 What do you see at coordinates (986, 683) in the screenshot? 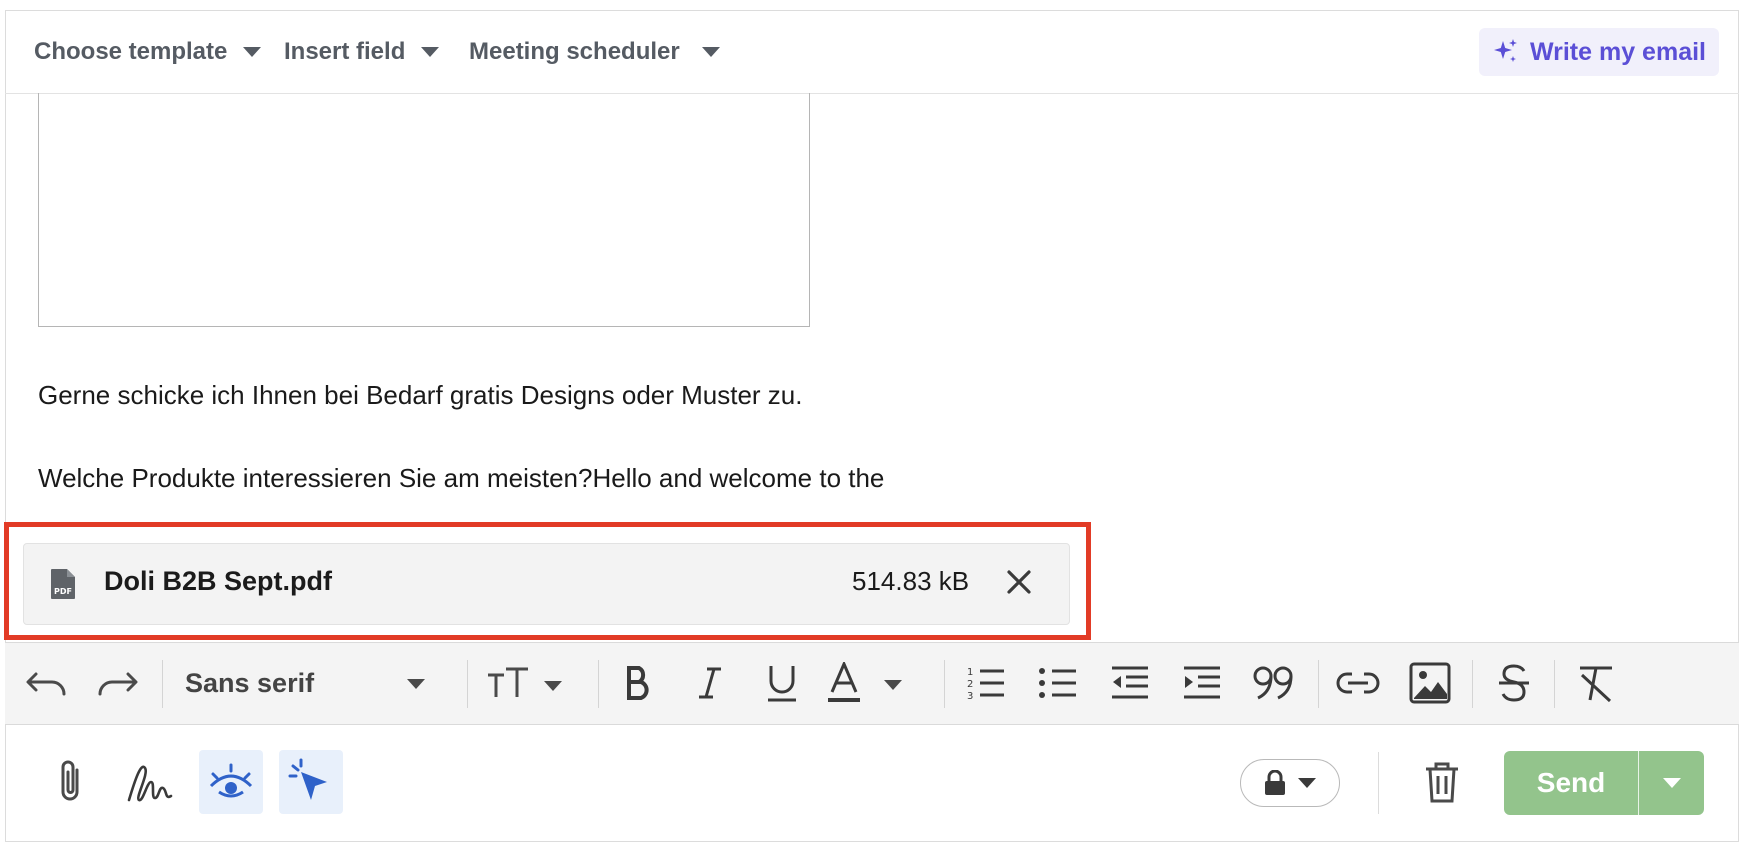
I see `numbered-list-icon: 123` at bounding box center [986, 683].